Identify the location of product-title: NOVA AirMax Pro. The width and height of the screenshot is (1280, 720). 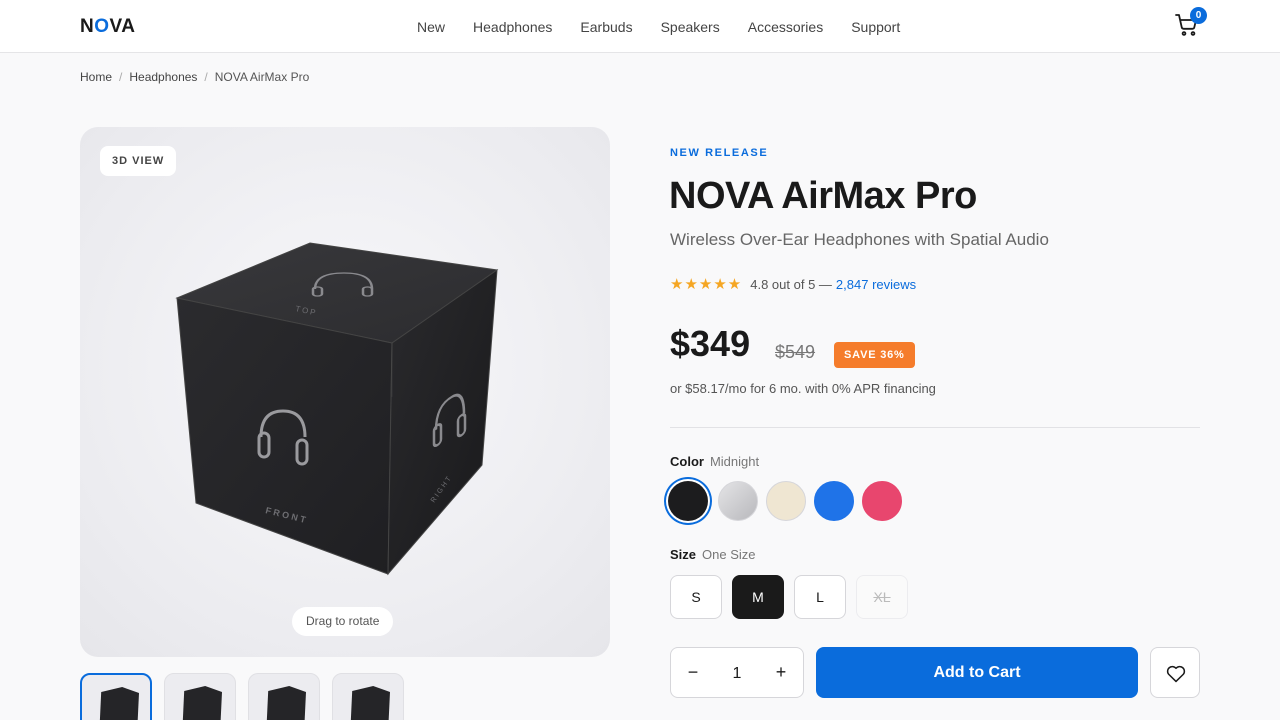
(823, 196).